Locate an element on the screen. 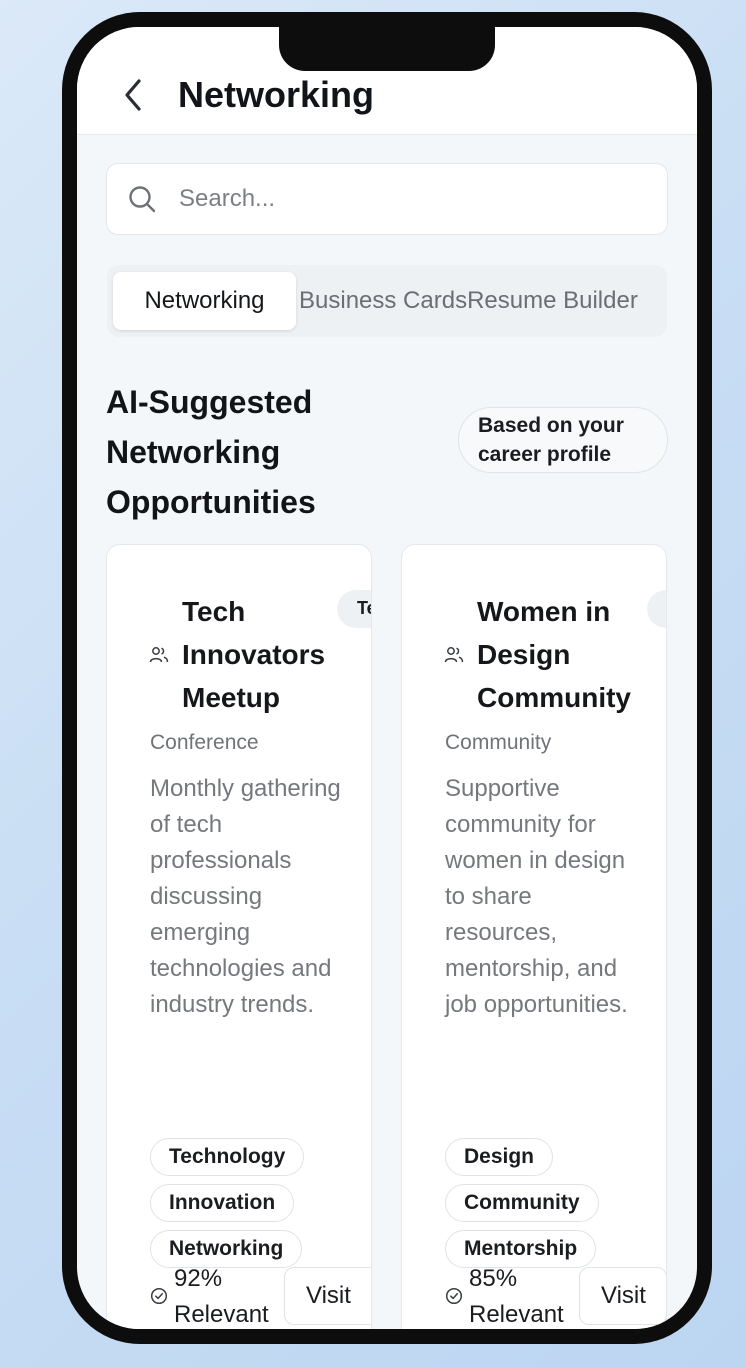 Image resolution: width=746 pixels, height=1368 pixels. search-bar is located at coordinates (387, 199).